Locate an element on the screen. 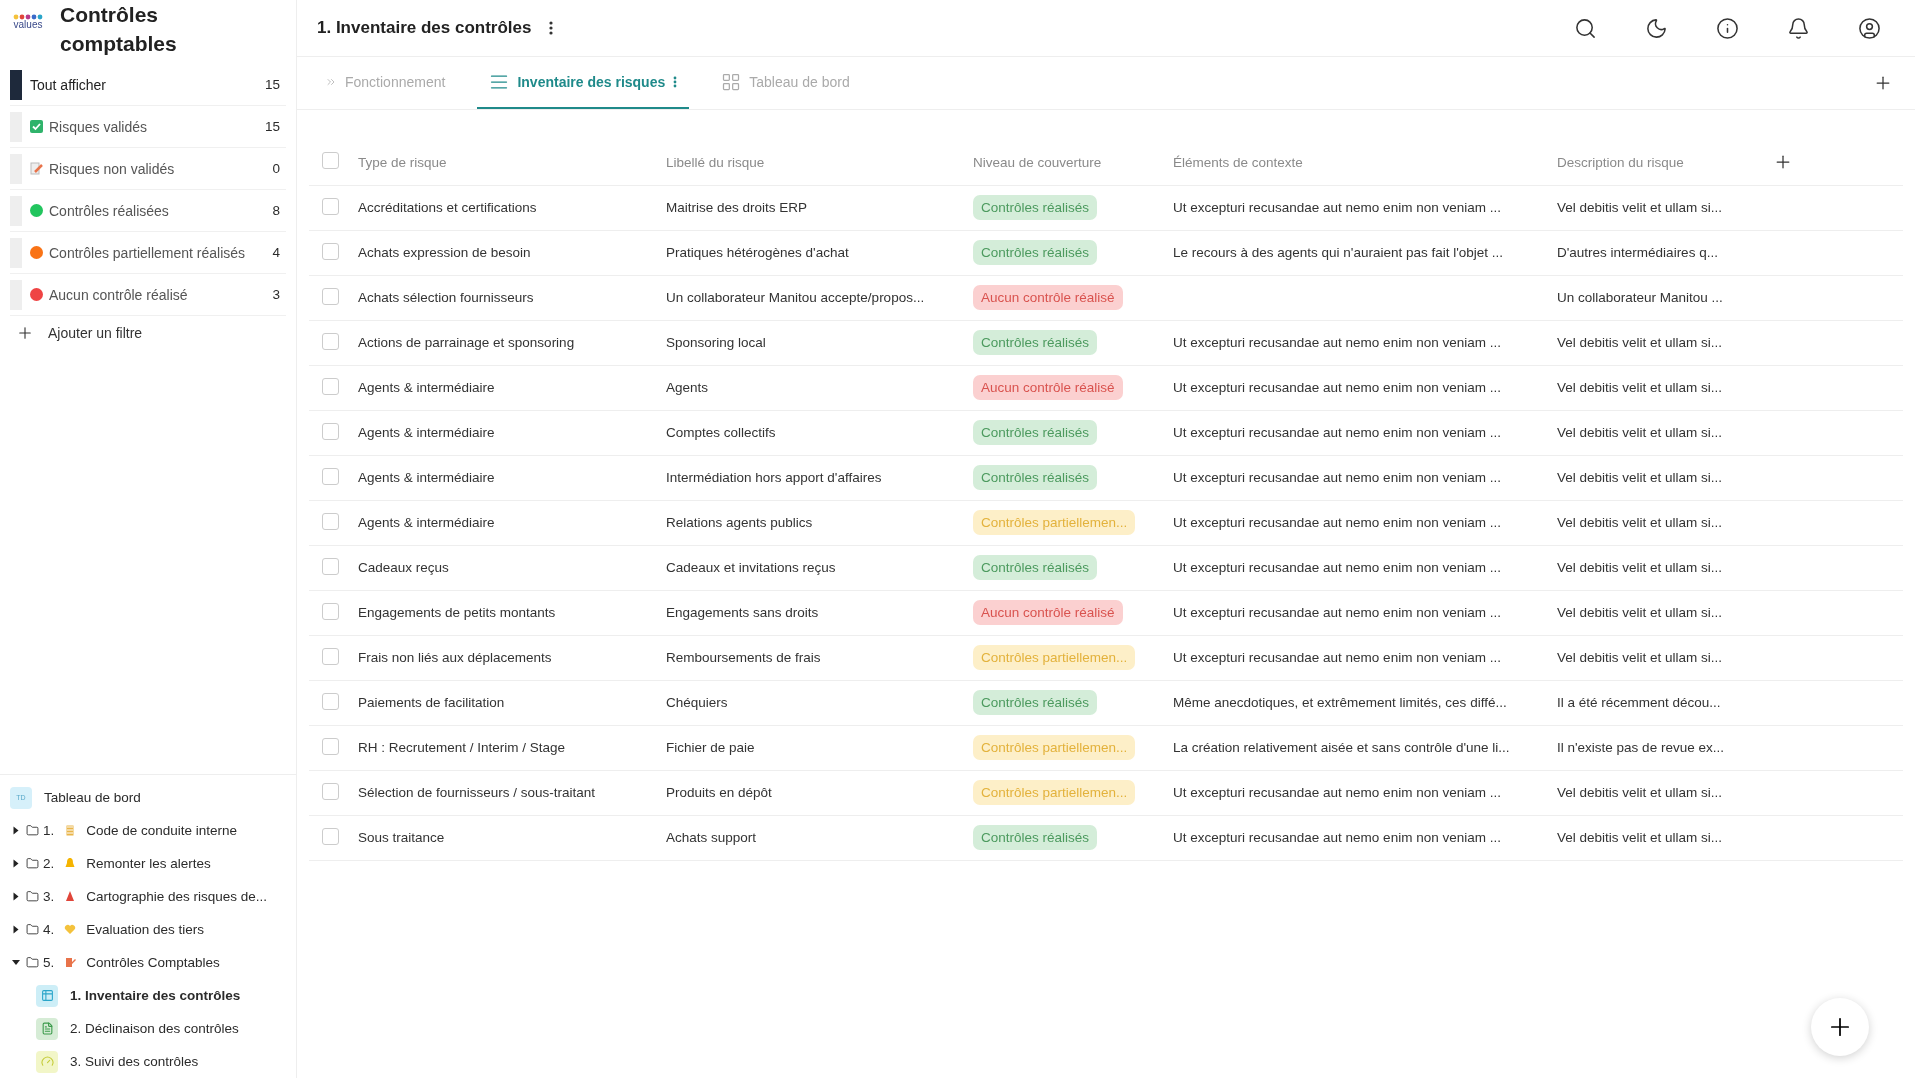 The width and height of the screenshot is (1915, 1078). filter-count: 4 is located at coordinates (276, 252).